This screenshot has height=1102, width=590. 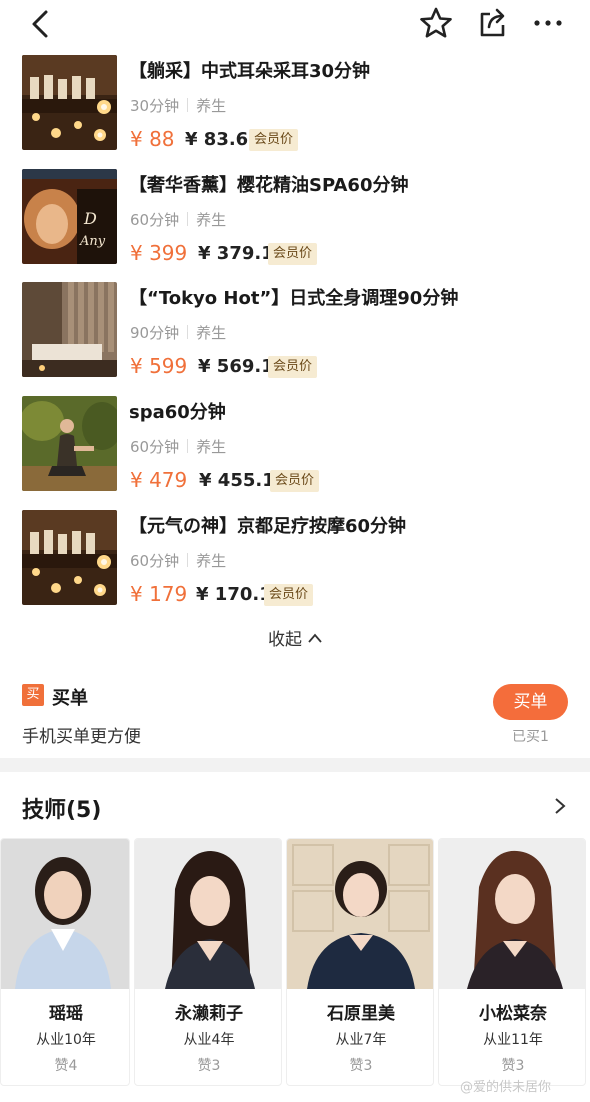 I want to click on member-price: ¥ 569.1, so click(x=236, y=366).